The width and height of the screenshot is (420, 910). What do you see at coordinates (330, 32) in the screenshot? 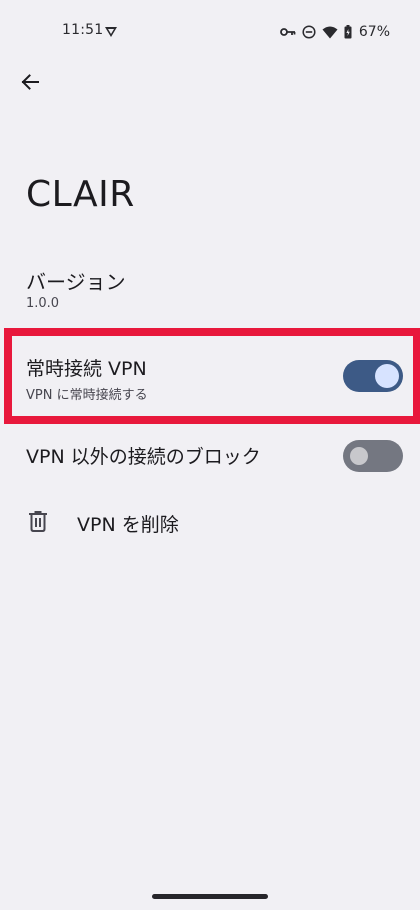
I see `wifi-icon` at bounding box center [330, 32].